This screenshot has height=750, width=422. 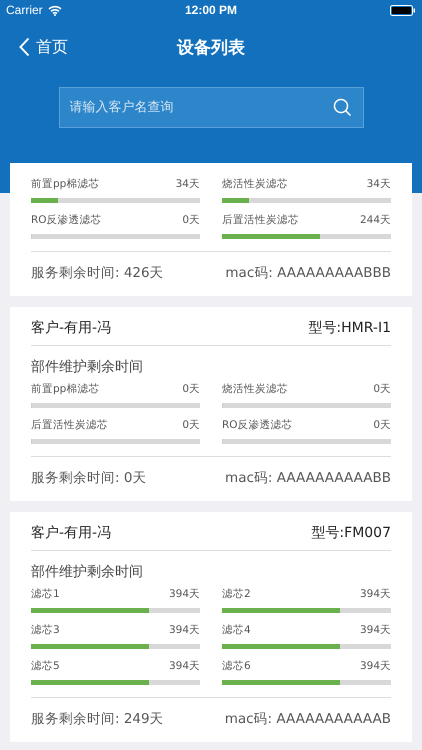 What do you see at coordinates (97, 273) in the screenshot?
I see `service-time: 服务剩余时间: 426天` at bounding box center [97, 273].